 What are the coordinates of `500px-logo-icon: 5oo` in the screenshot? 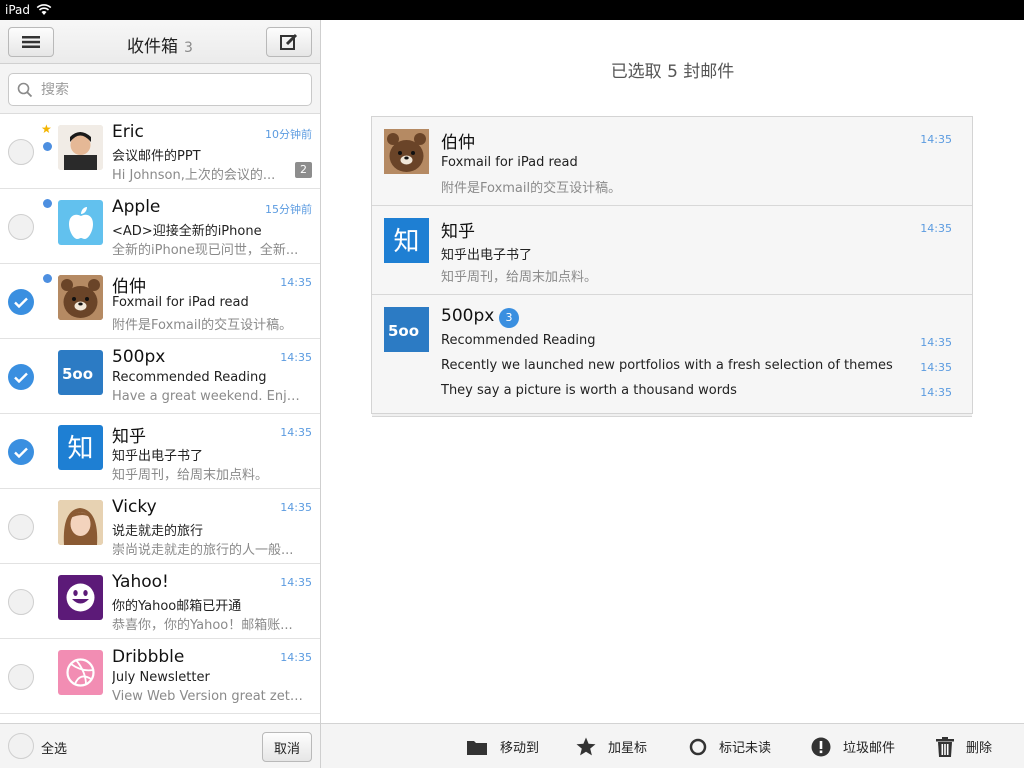 It's located at (77, 374).